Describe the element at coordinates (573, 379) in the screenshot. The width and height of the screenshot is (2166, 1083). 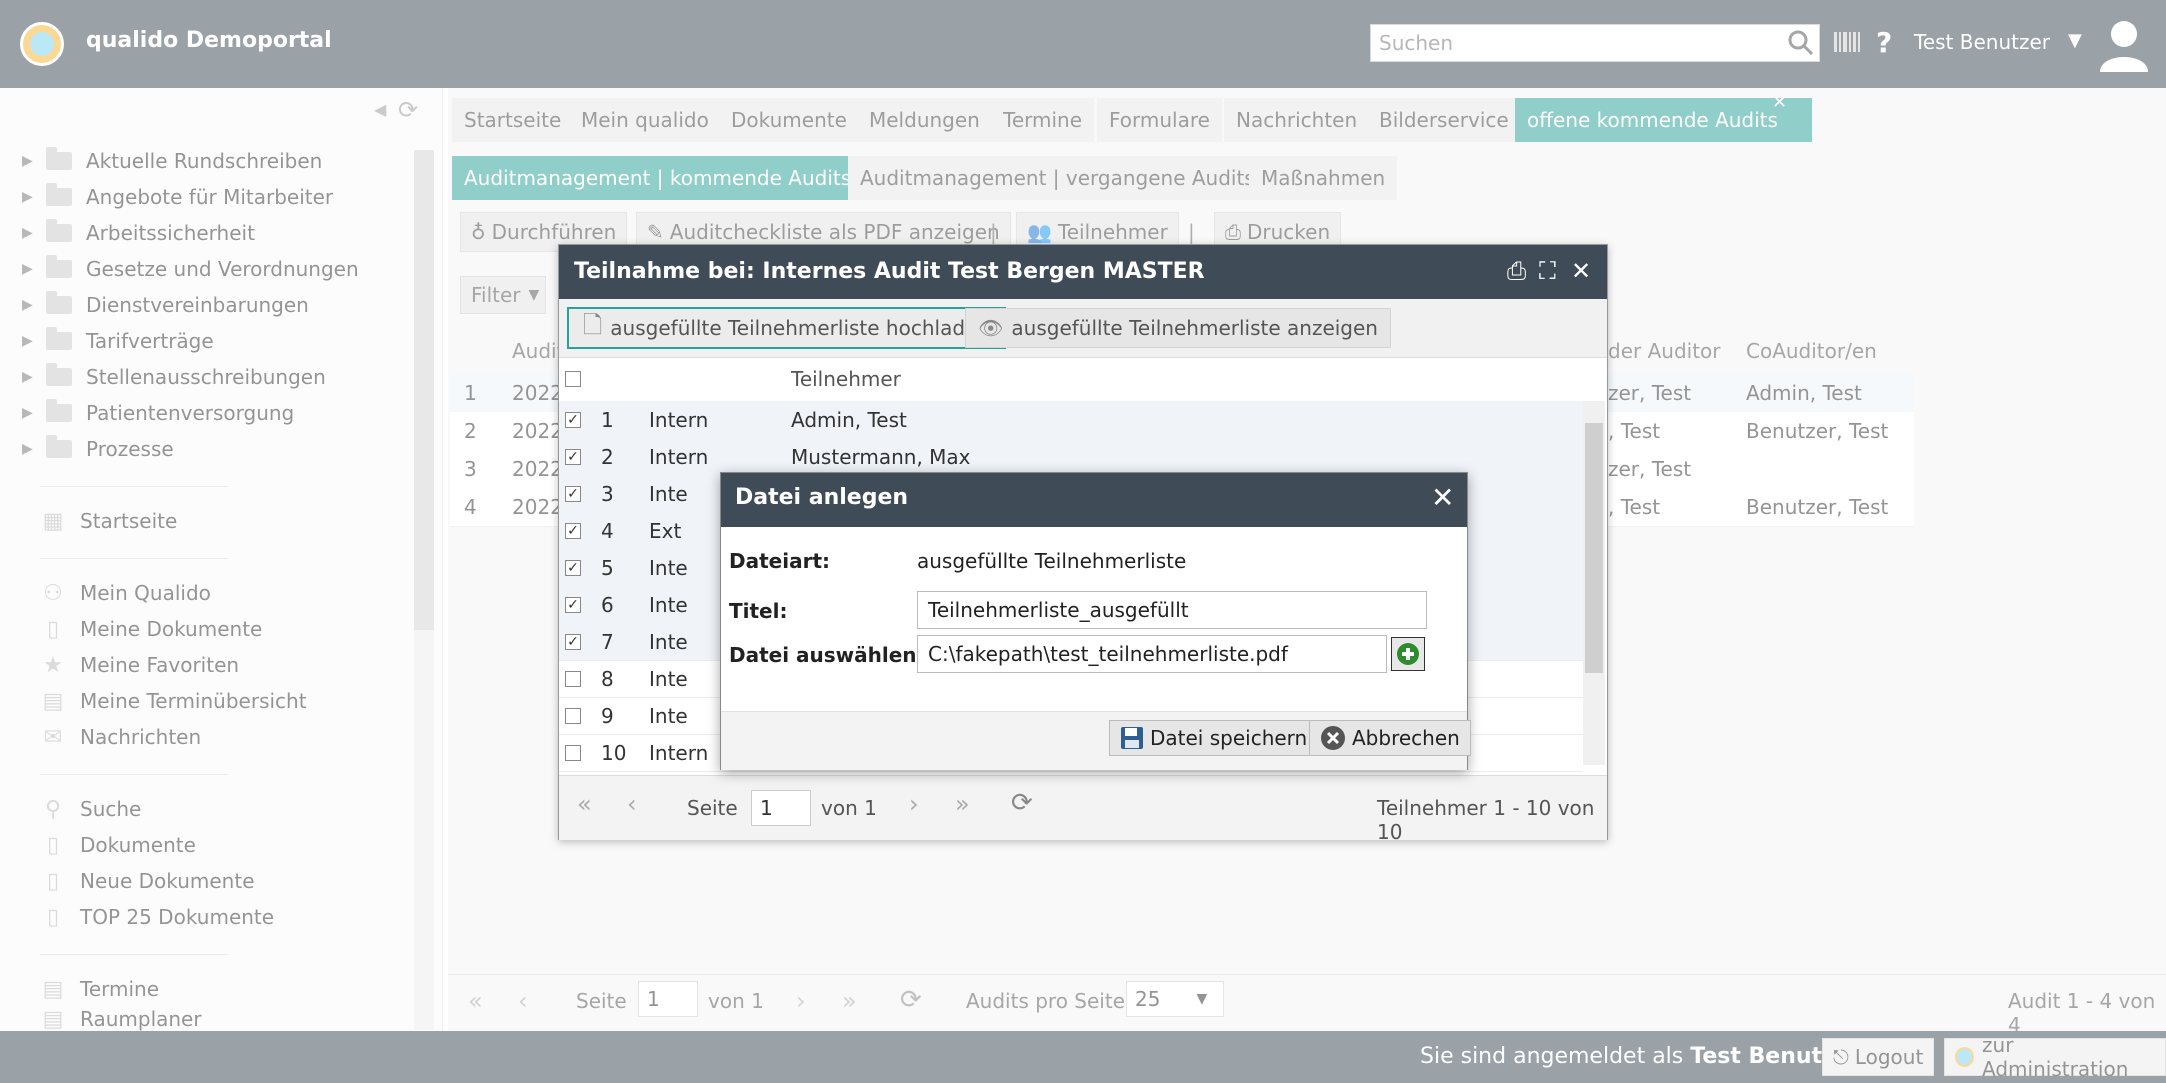
I see `select-all-checkbox` at that location.